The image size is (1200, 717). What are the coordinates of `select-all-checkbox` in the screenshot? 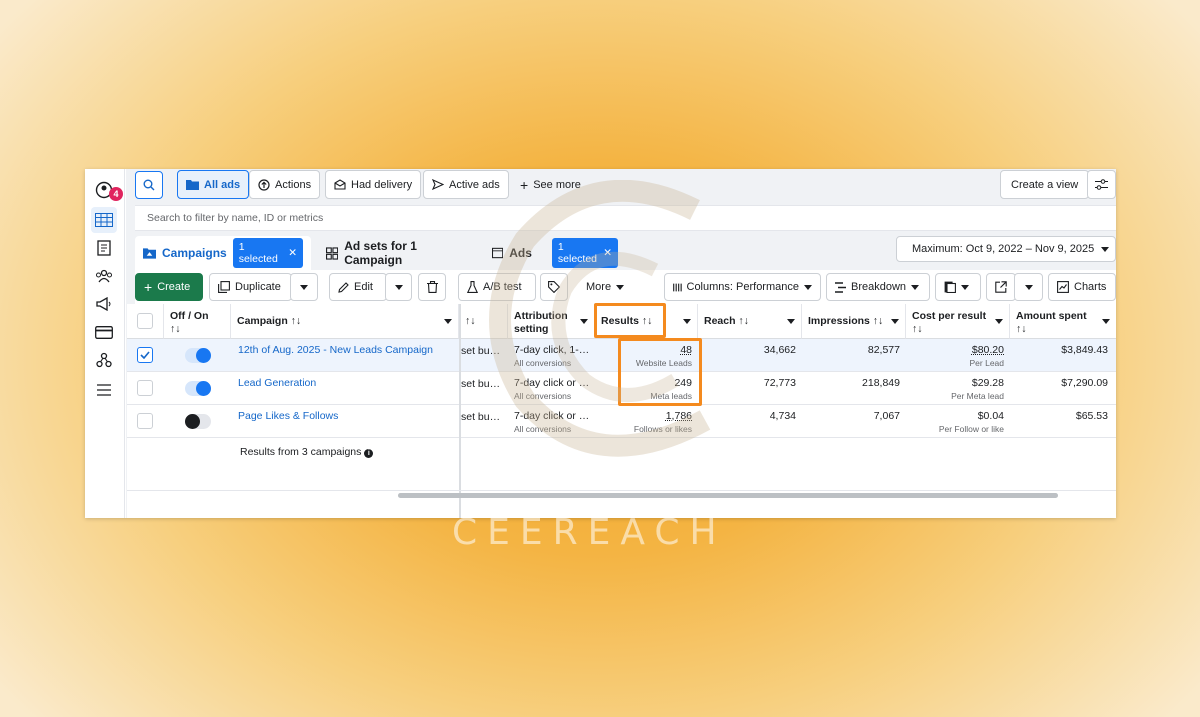 It's located at (145, 321).